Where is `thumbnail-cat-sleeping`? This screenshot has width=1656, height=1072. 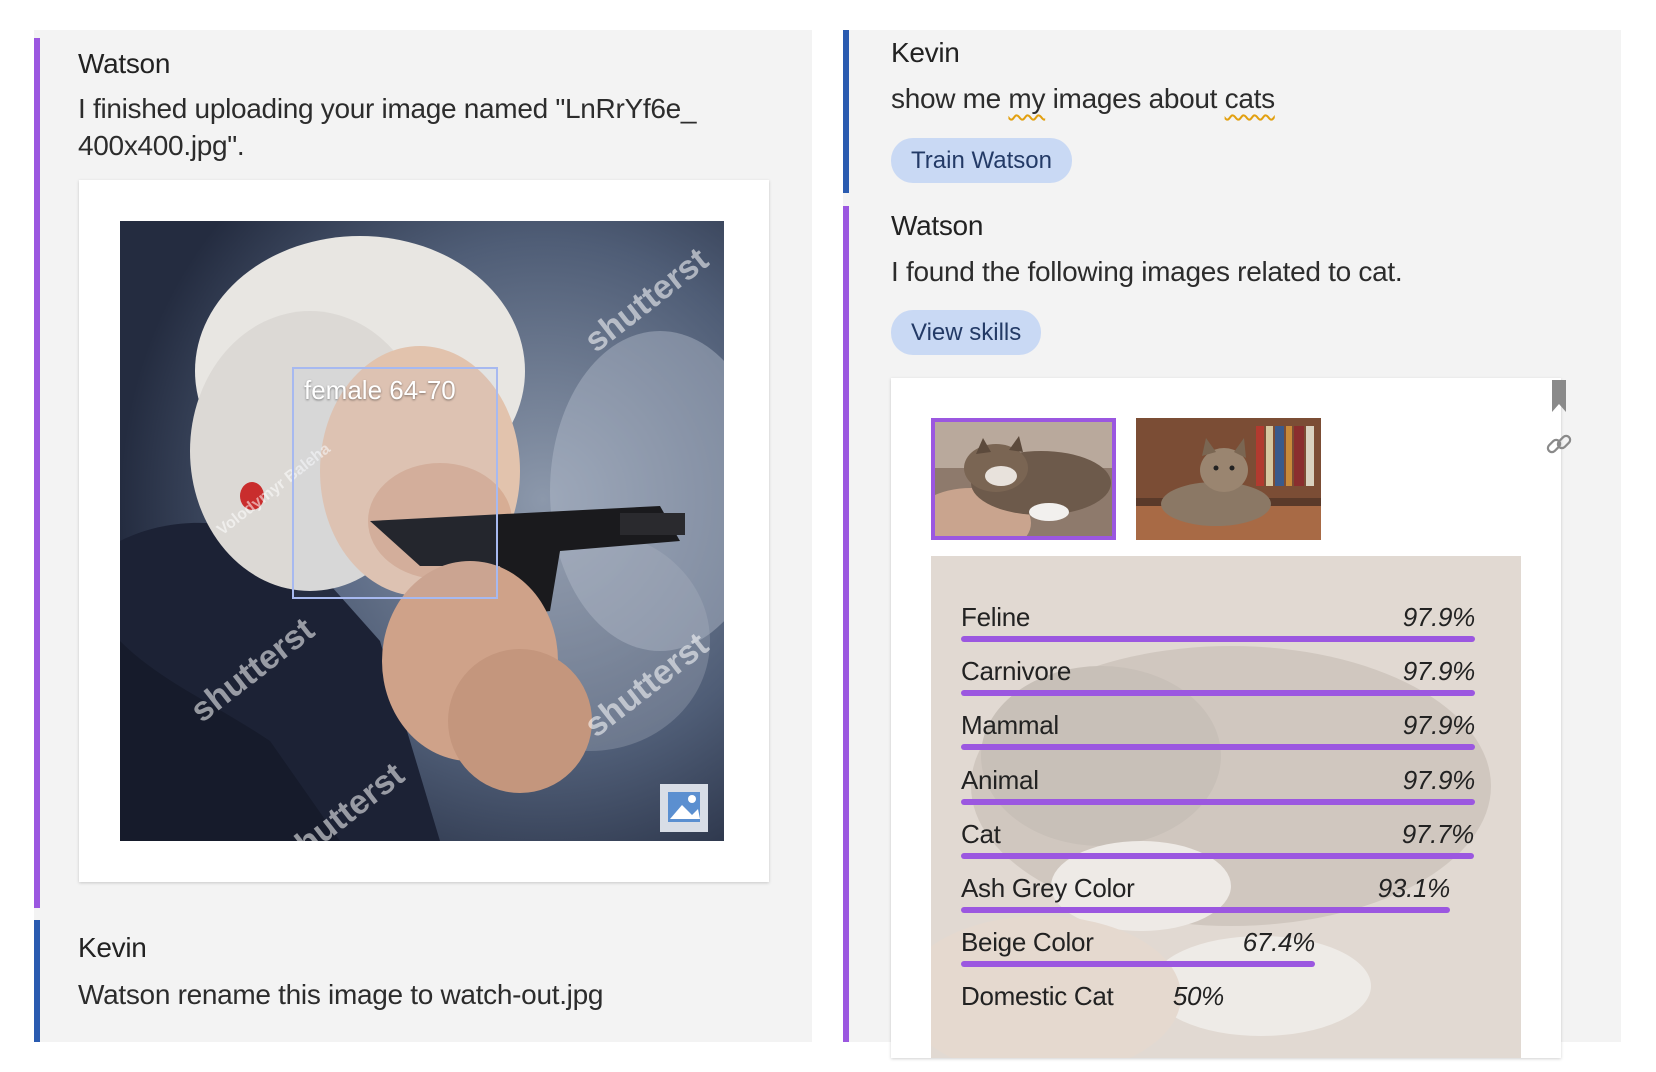
thumbnail-cat-sleeping is located at coordinates (1023, 479).